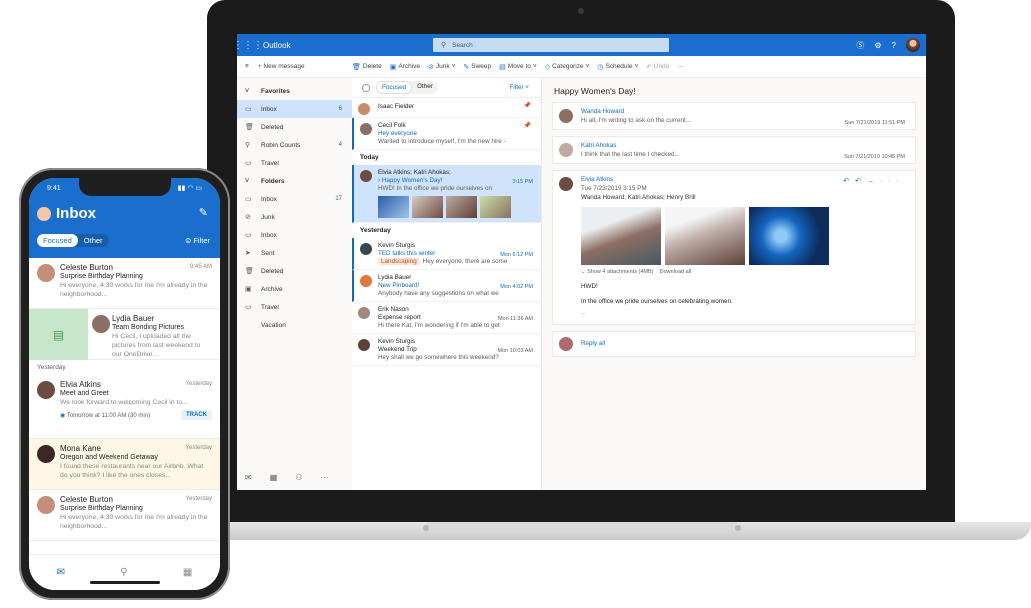  Describe the element at coordinates (849, 181) in the screenshot. I see `reply-icon: ↶` at that location.